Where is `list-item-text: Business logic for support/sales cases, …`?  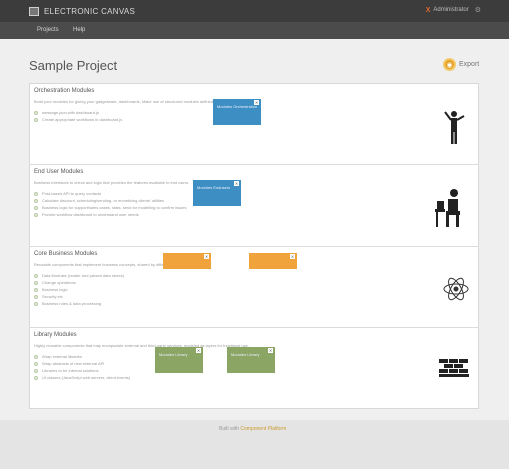 list-item-text: Business logic for support/sales cases, … is located at coordinates (114, 207).